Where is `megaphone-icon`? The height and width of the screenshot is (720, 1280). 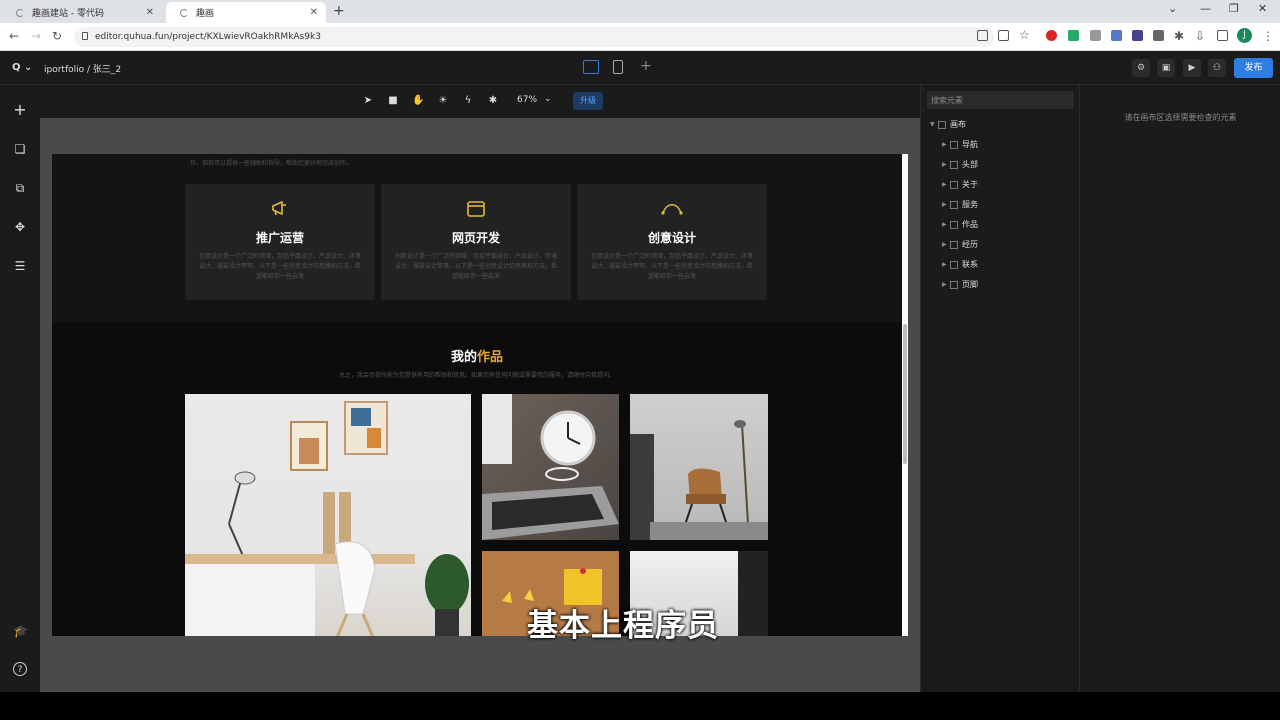
megaphone-icon is located at coordinates (280, 209).